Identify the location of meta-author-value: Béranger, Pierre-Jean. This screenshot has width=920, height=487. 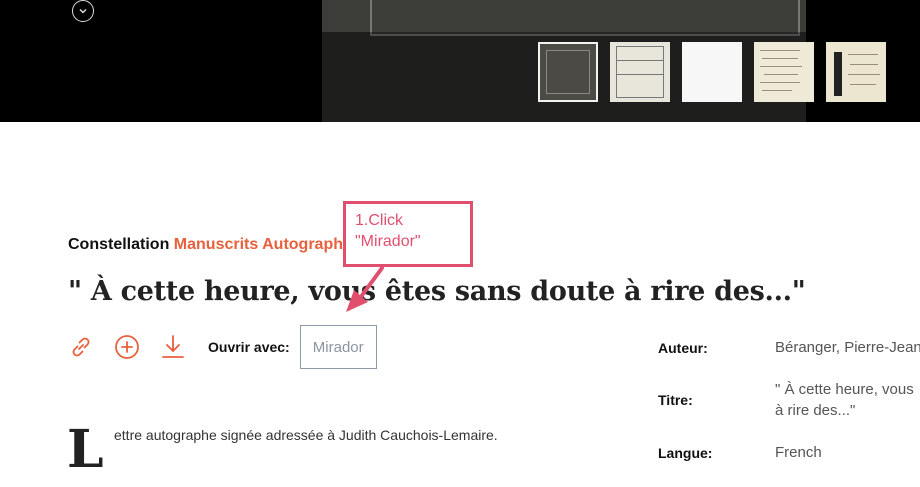
(847, 347).